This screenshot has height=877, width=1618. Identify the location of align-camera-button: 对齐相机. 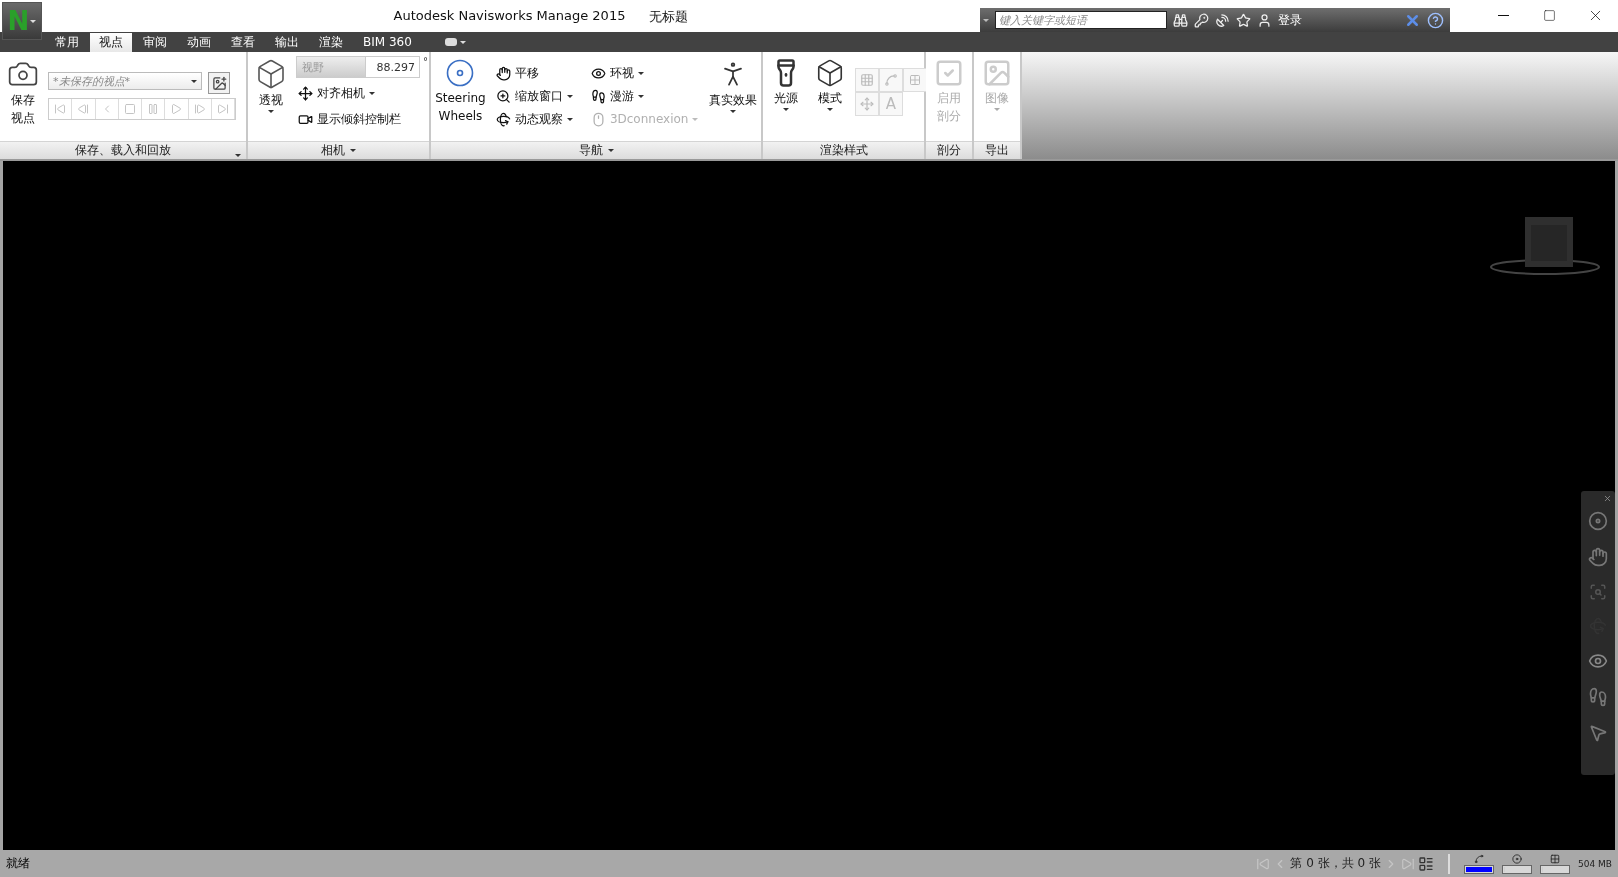
(362, 93).